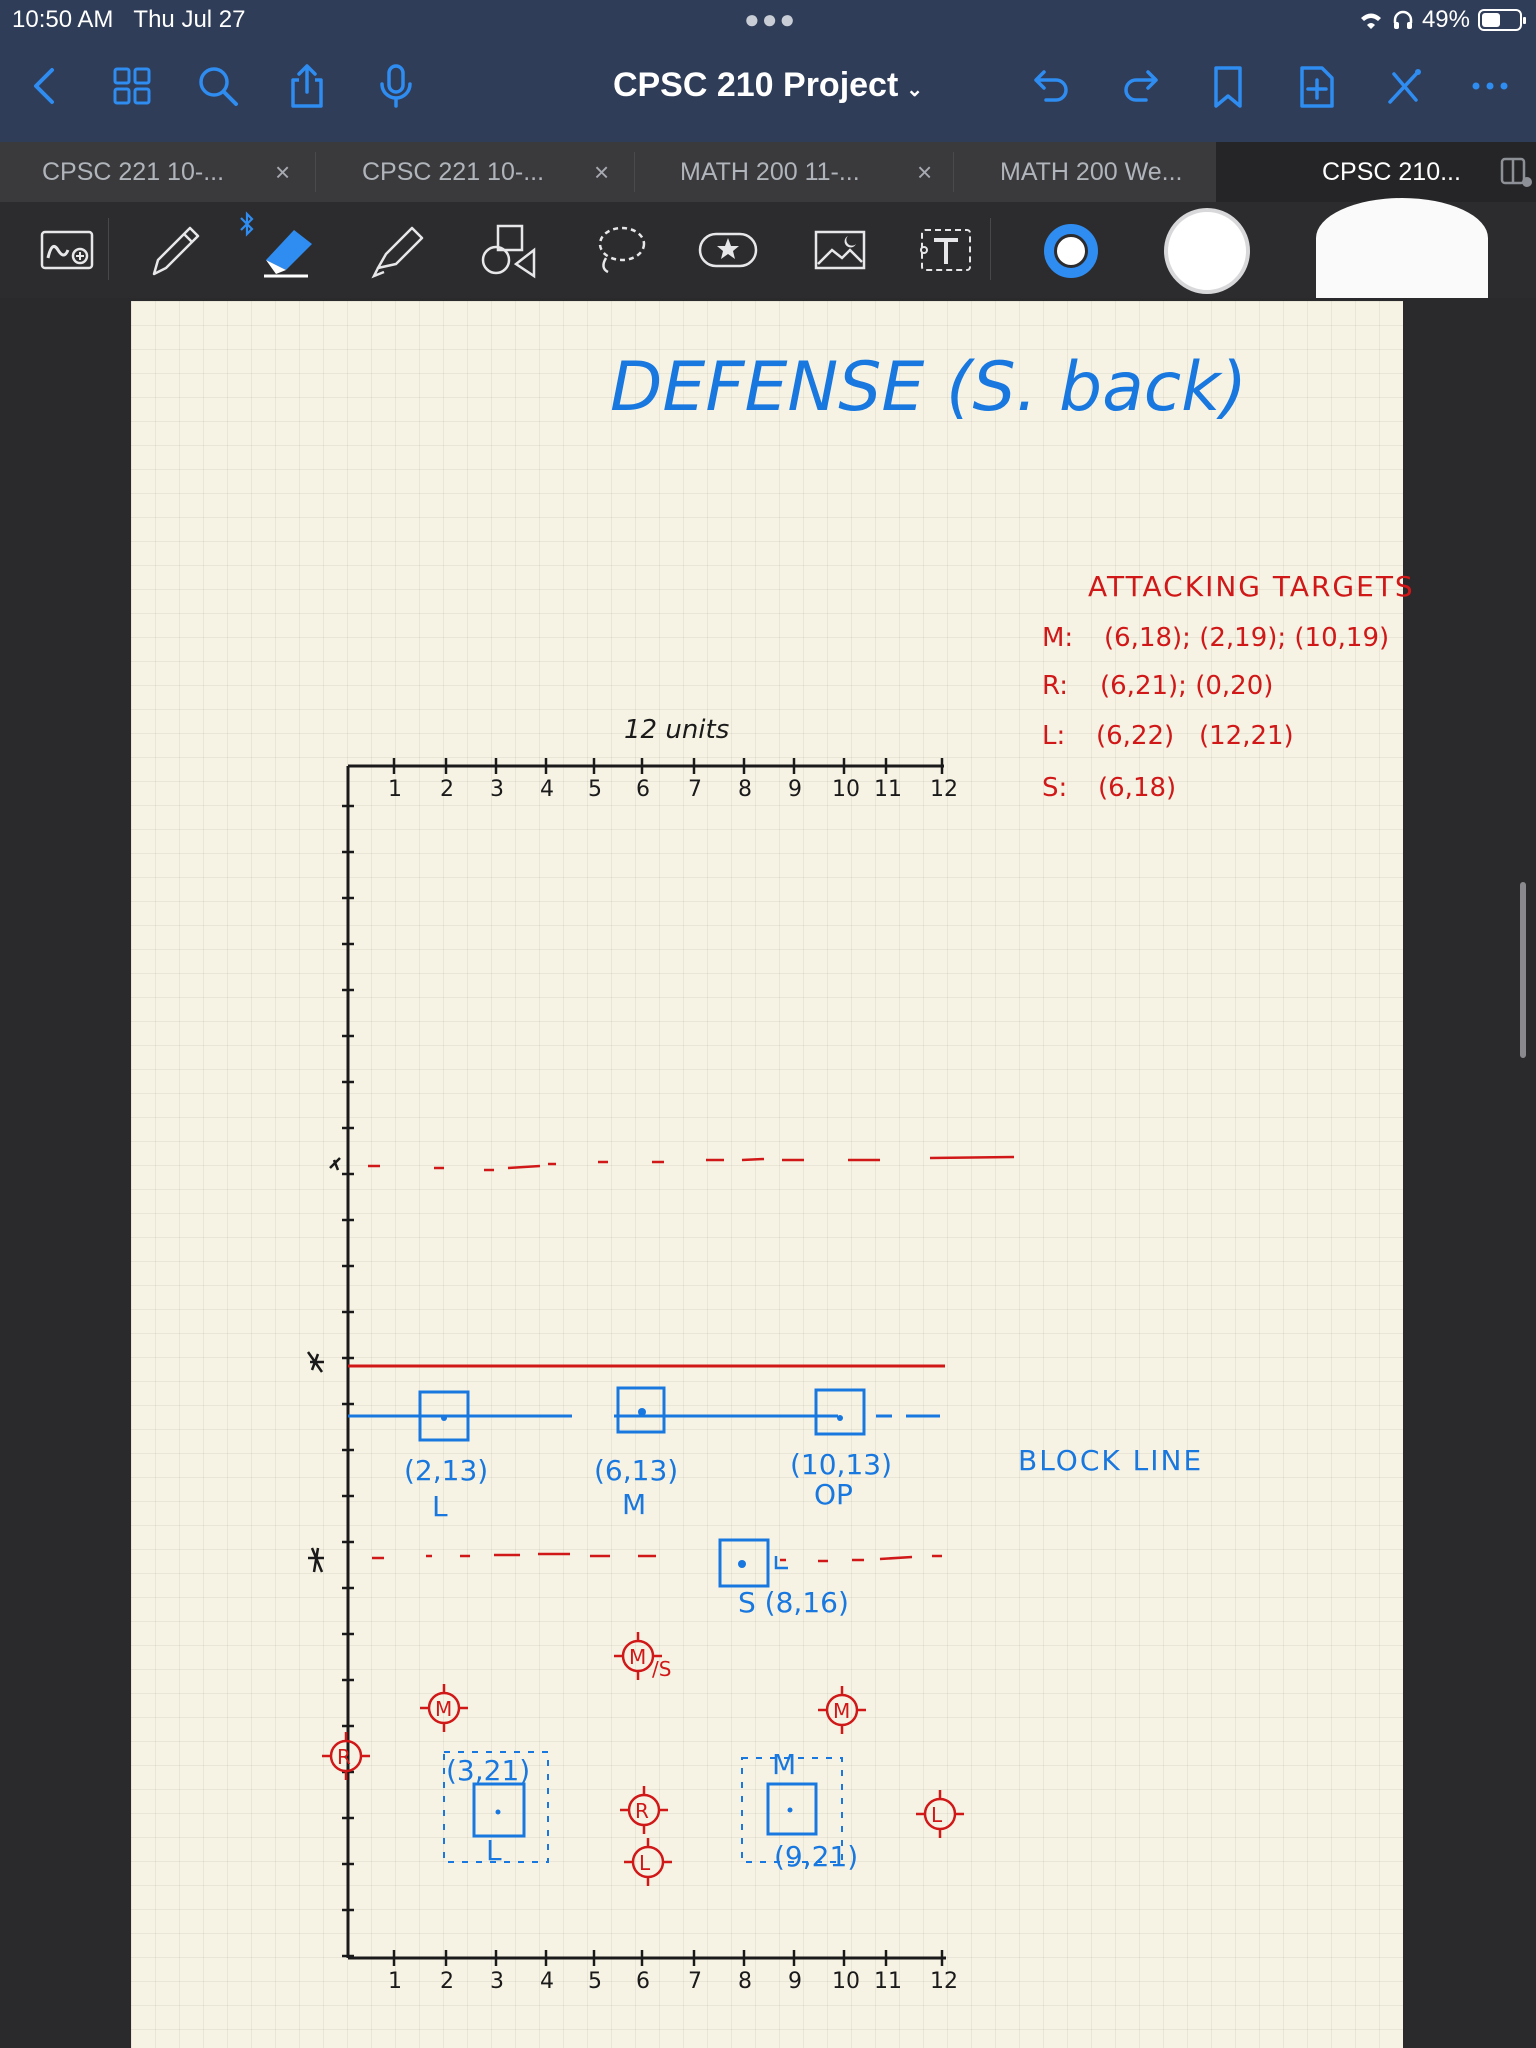 This screenshot has height=2048, width=1536. I want to click on tab-1: CPSC 221 10-... ×, so click(157, 172).